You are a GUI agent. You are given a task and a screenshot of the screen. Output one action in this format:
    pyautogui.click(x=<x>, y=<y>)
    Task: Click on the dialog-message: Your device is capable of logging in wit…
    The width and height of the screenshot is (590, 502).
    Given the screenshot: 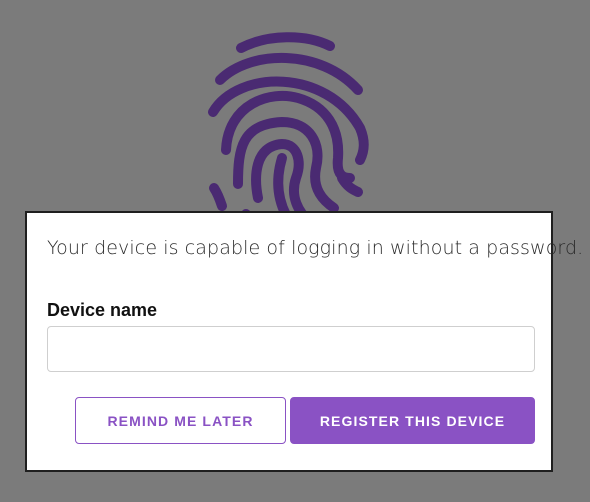 What is the action you would take?
    pyautogui.click(x=315, y=248)
    